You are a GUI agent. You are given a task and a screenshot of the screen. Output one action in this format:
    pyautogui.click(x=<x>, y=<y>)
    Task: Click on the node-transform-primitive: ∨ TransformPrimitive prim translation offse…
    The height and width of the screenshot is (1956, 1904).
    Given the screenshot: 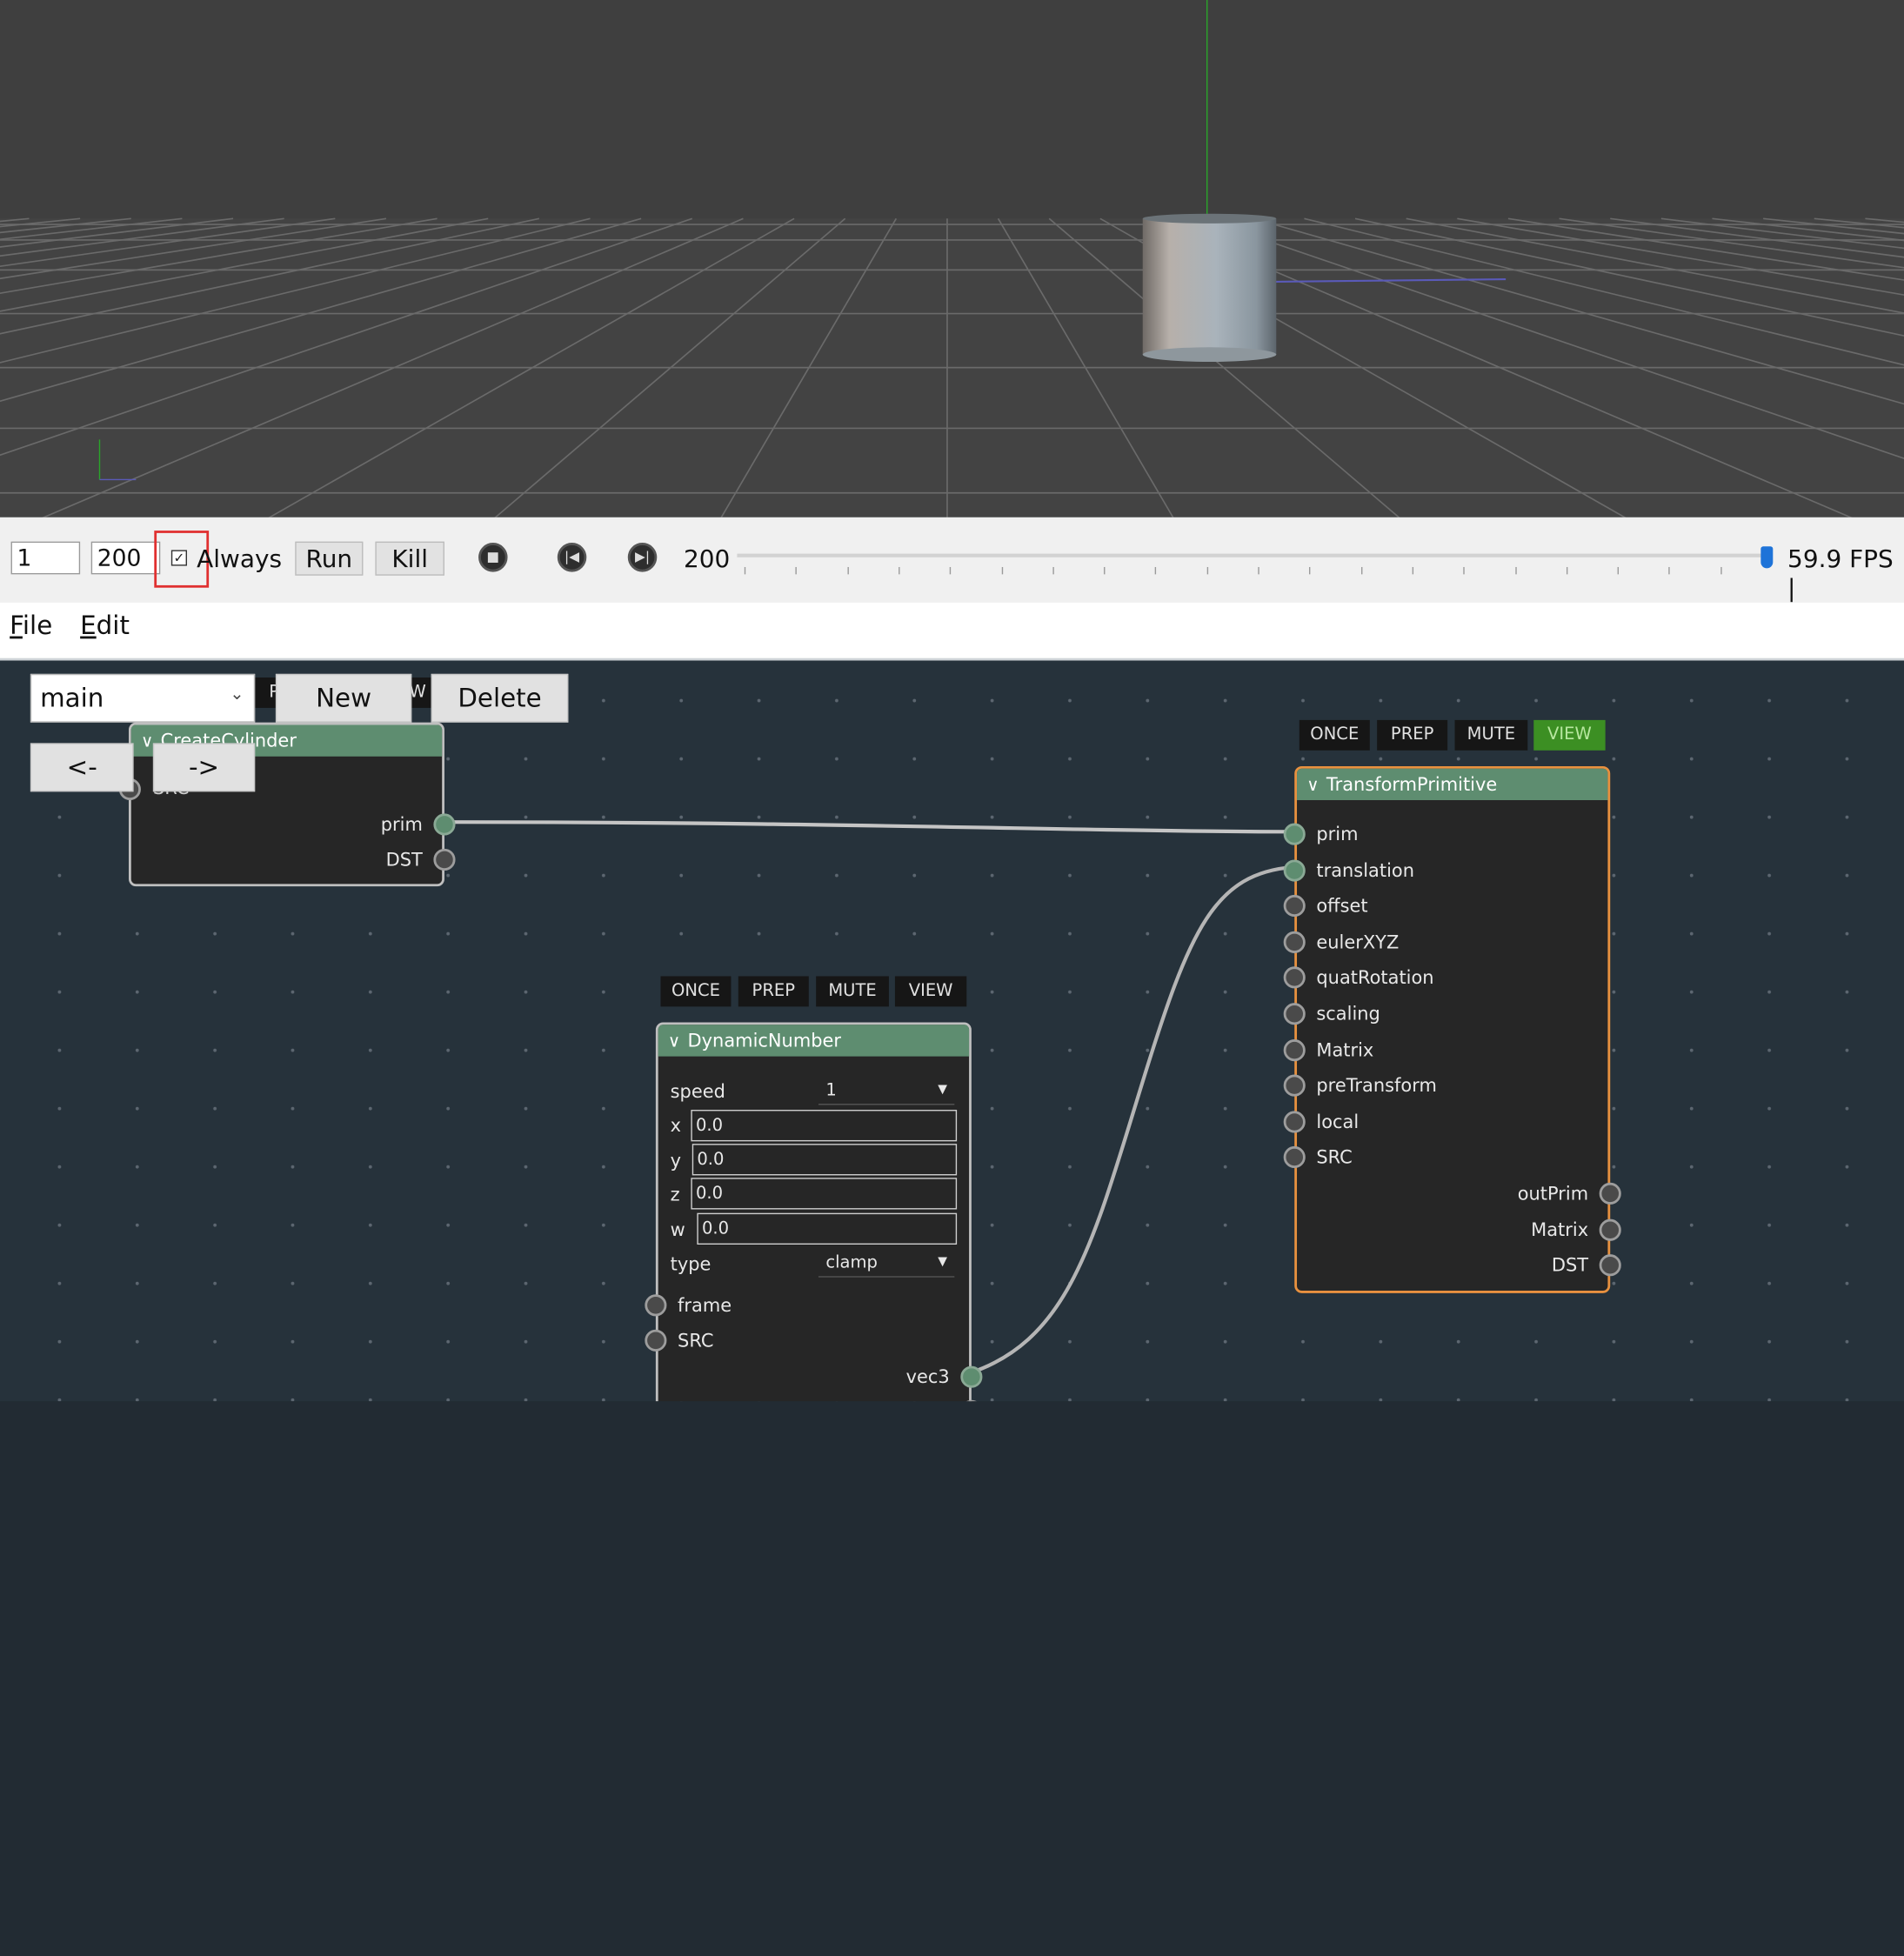 What is the action you would take?
    pyautogui.click(x=1452, y=1029)
    